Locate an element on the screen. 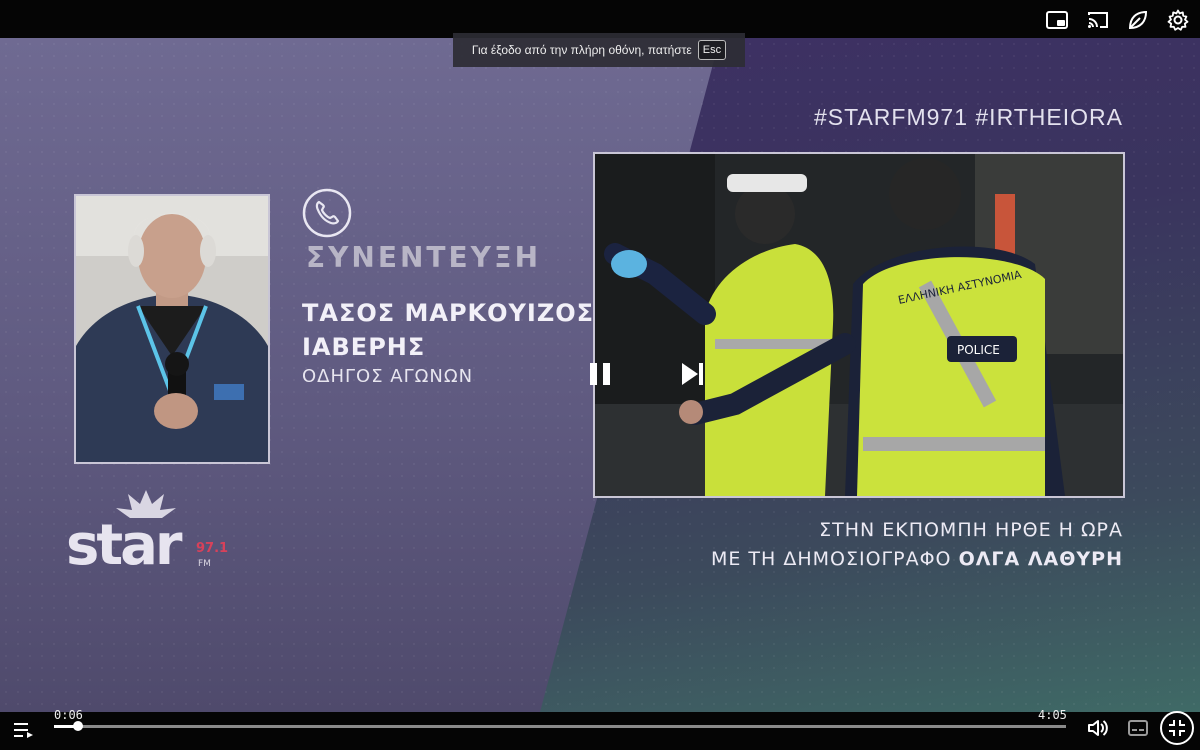  settings-gear-icon is located at coordinates (1178, 20).